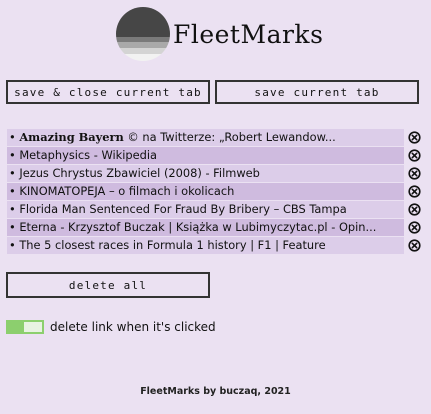 Image resolution: width=431 pixels, height=414 pixels. What do you see at coordinates (317, 92) in the screenshot?
I see `save-tab-button: save current tab` at bounding box center [317, 92].